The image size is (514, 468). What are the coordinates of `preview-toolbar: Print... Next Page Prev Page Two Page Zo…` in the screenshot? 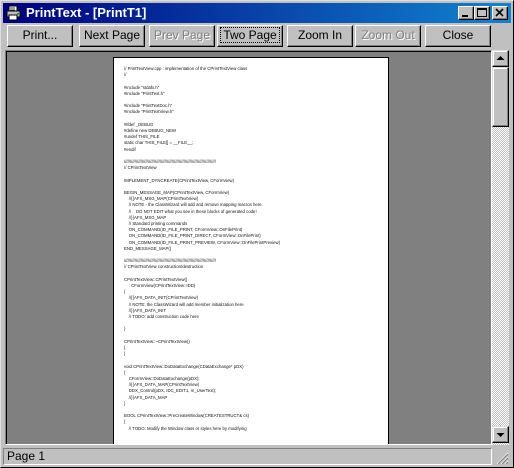 It's located at (257, 36).